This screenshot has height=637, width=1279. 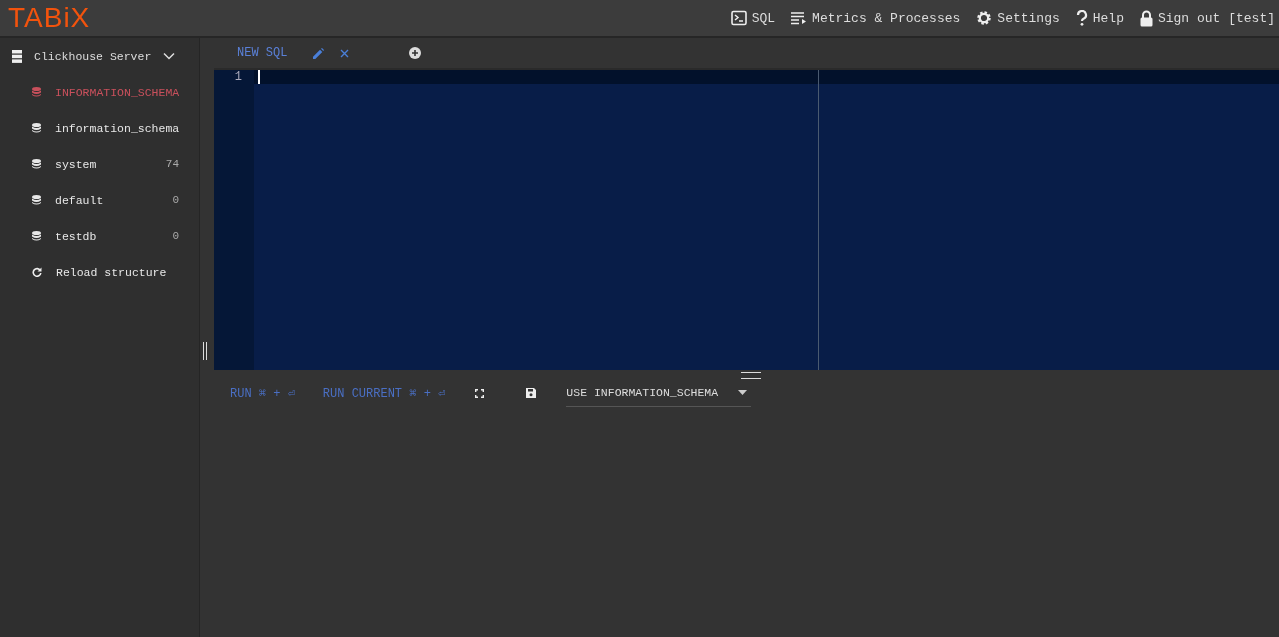 What do you see at coordinates (172, 164) in the screenshot?
I see `table-count: 74` at bounding box center [172, 164].